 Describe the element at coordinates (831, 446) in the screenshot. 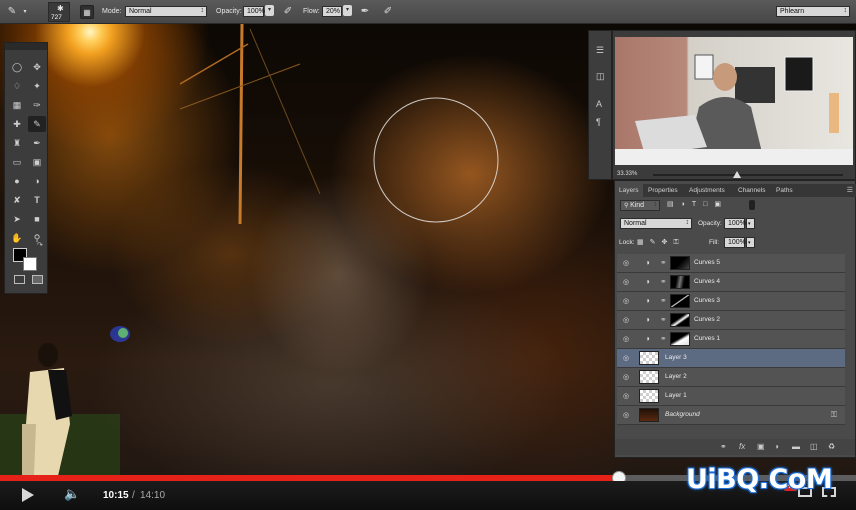

I see `trash-icon: ♻` at that location.